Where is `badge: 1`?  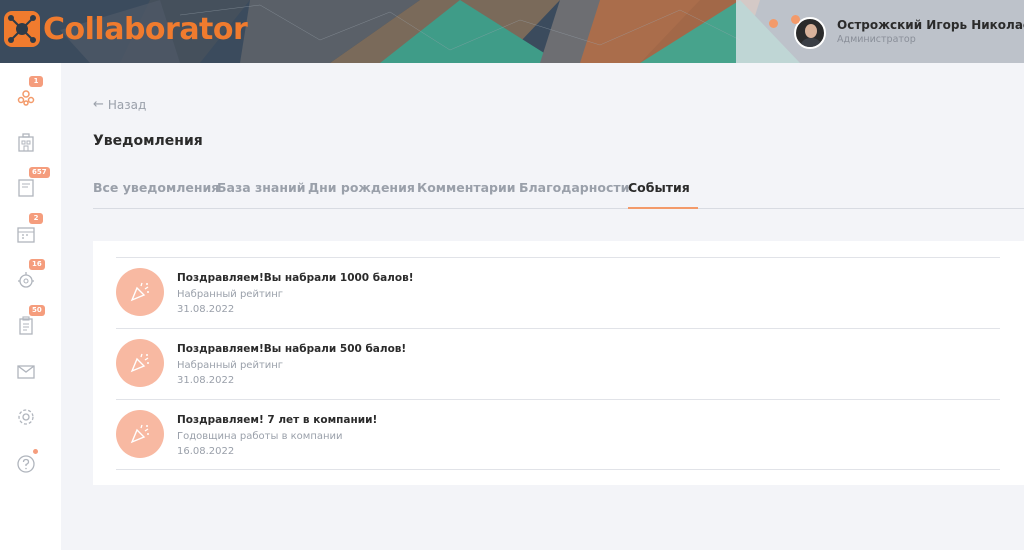 badge: 1 is located at coordinates (36, 81).